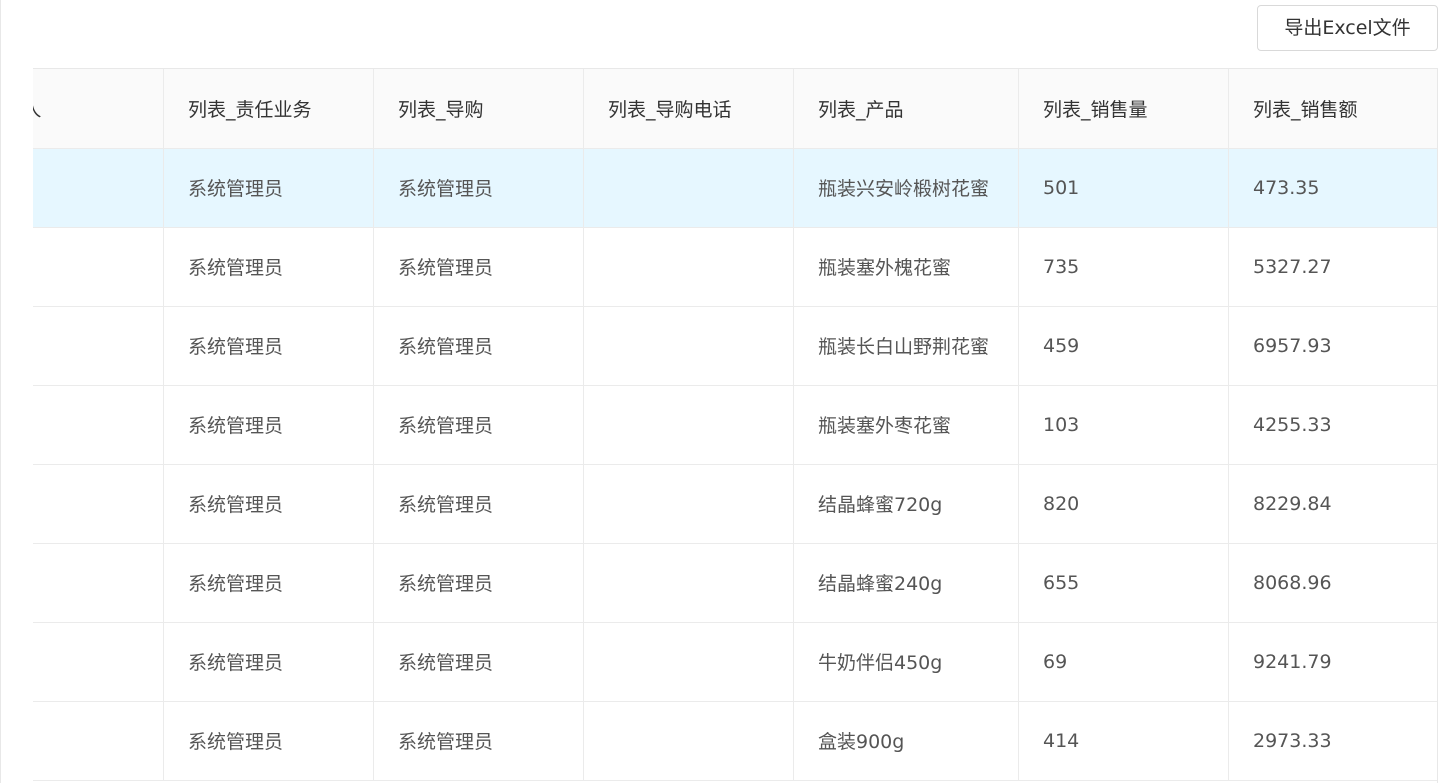 The width and height of the screenshot is (1456, 783). I want to click on table-row: 系统管理员系统管理员系统管理员瓶装长白山野荆花蜜4596957.93, so click(735, 346).